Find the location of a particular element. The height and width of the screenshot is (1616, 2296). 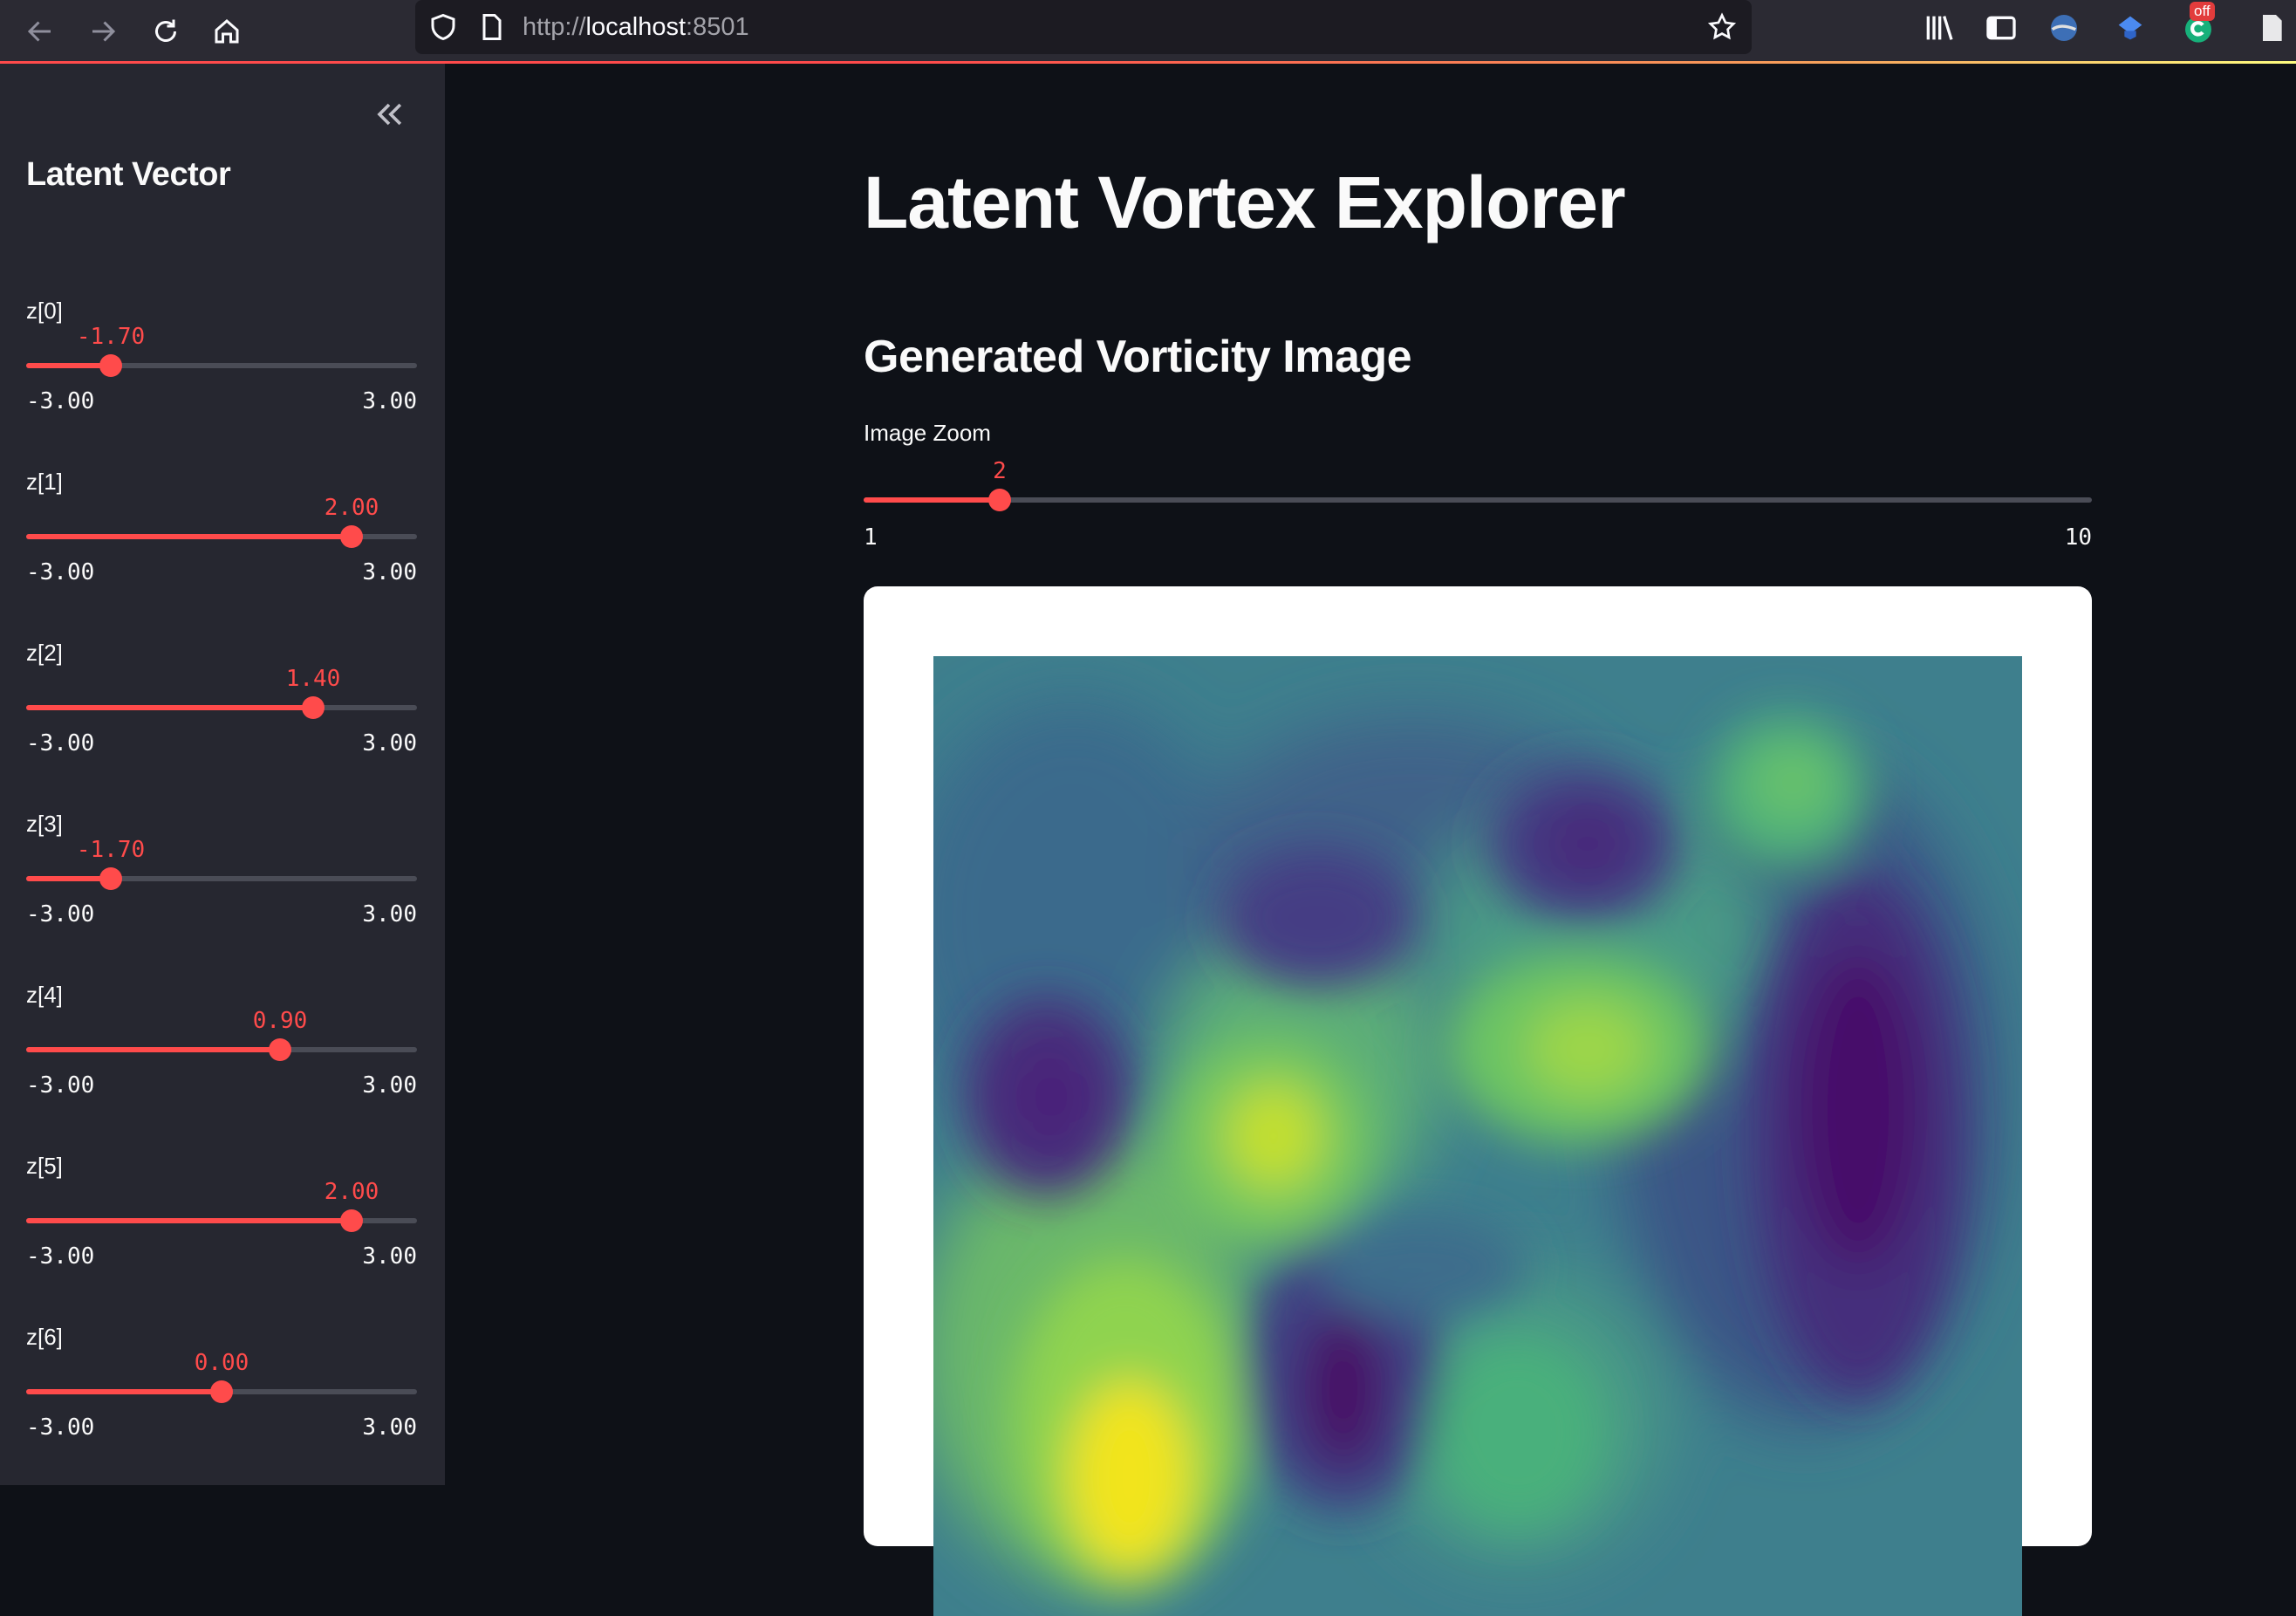

url-scheme: http:// is located at coordinates (554, 27).